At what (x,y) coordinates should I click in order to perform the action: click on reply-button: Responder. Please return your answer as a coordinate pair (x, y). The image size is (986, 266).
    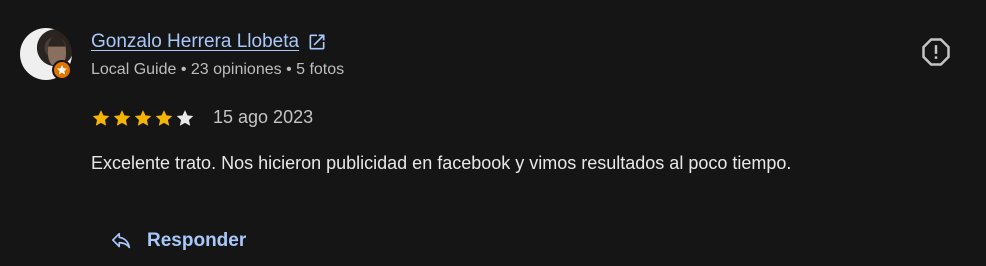
    Looking at the image, I should click on (178, 241).